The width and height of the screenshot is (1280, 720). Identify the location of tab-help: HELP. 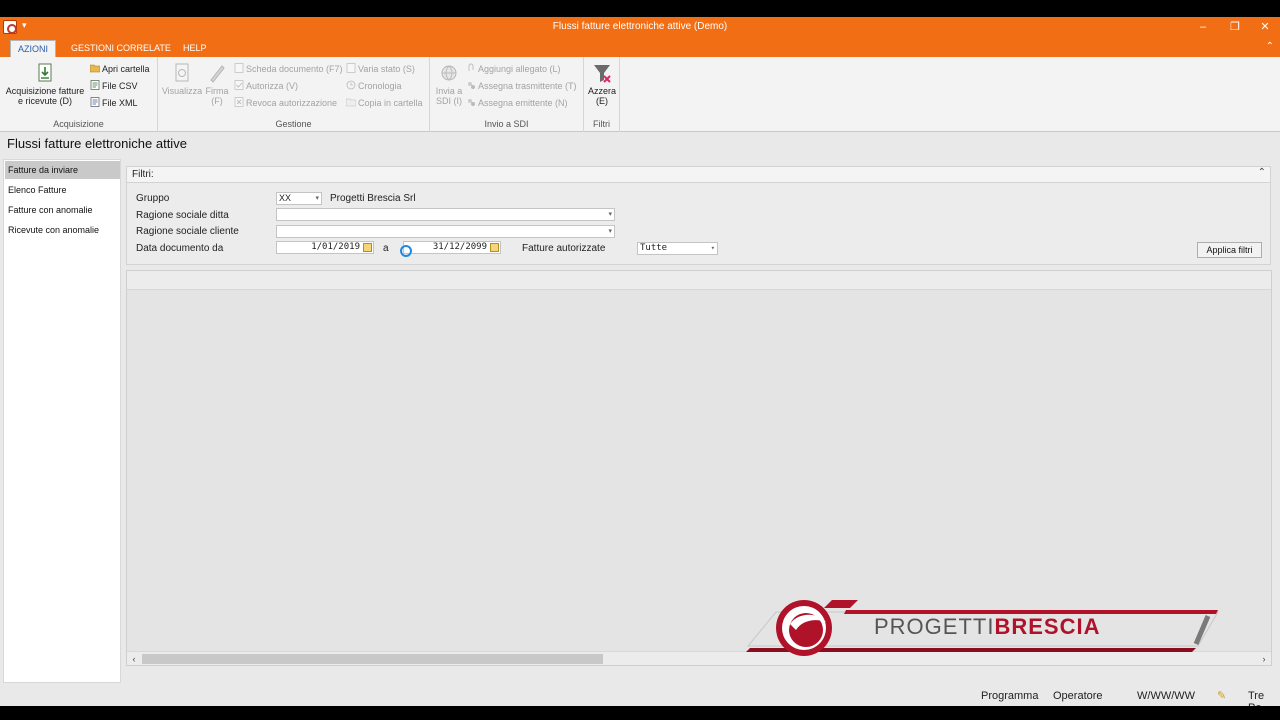
(195, 48).